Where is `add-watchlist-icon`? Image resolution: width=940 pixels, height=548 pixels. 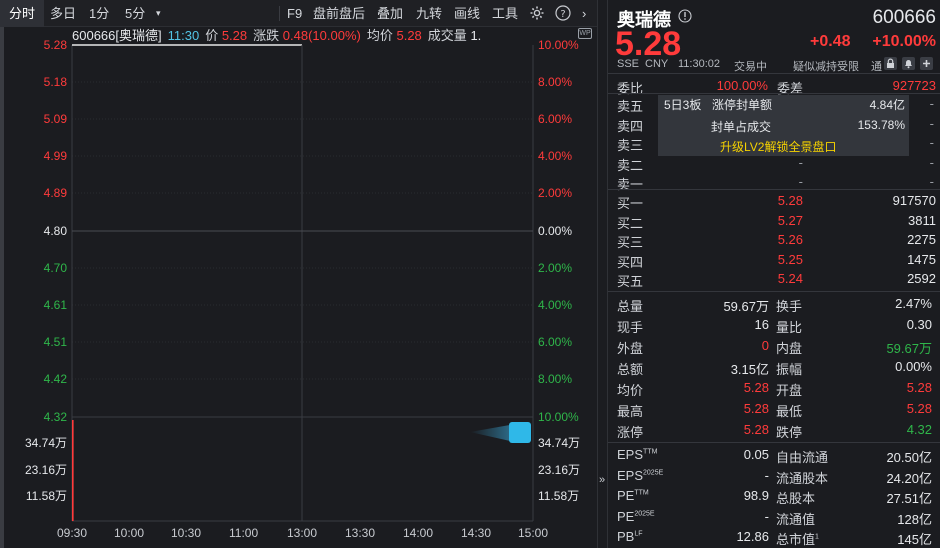 add-watchlist-icon is located at coordinates (926, 63).